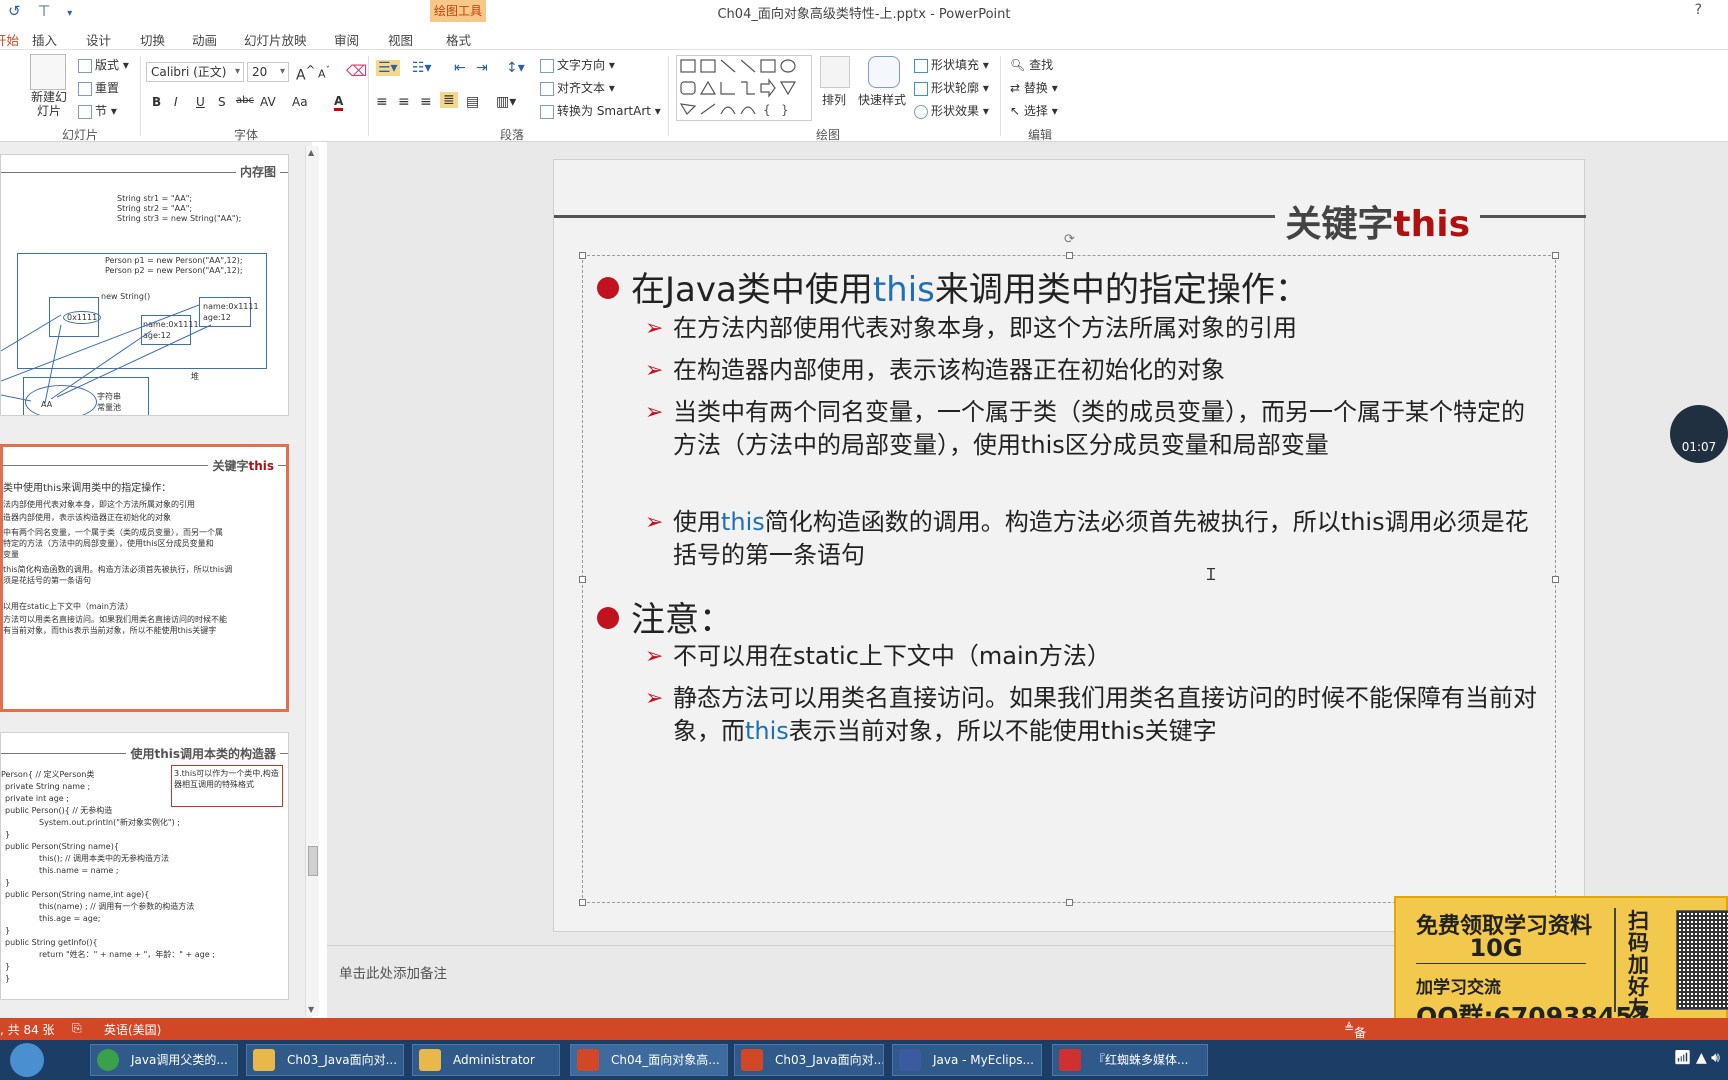  Describe the element at coordinates (1069, 239) in the screenshot. I see `rotate-handle-icon: ⟳` at that location.